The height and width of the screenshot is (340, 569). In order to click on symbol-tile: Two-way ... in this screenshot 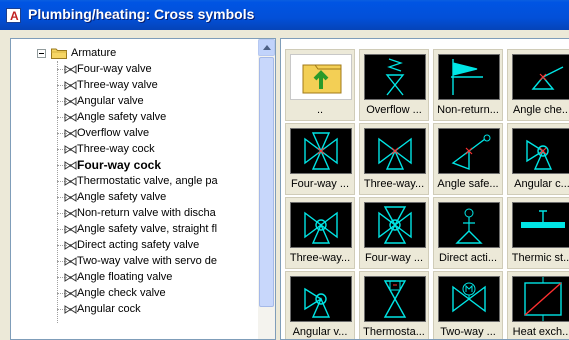, I will do `click(468, 305)`.